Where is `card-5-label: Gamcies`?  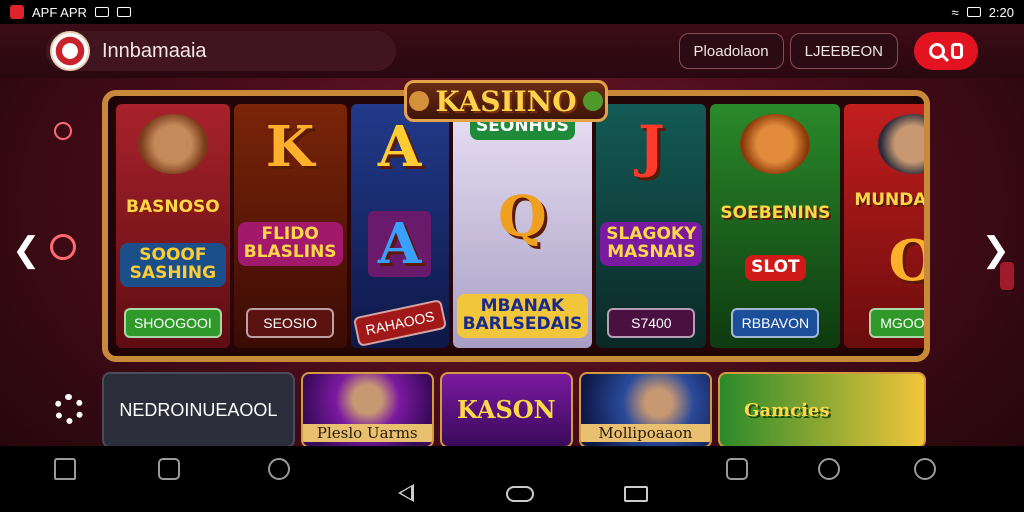
card-5-label: Gamcies is located at coordinates (787, 410).